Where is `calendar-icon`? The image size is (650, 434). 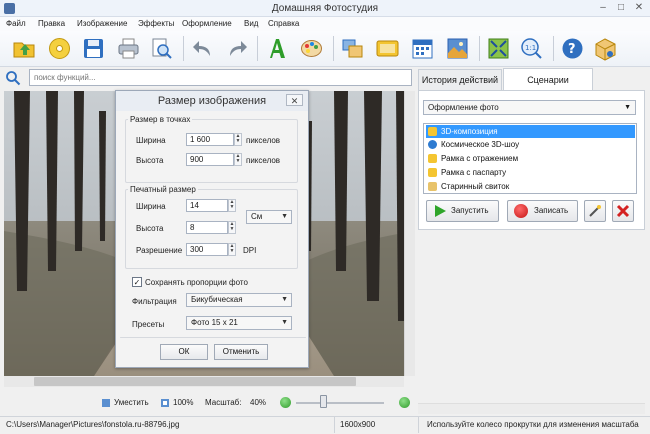
calendar-icon is located at coordinates (422, 48).